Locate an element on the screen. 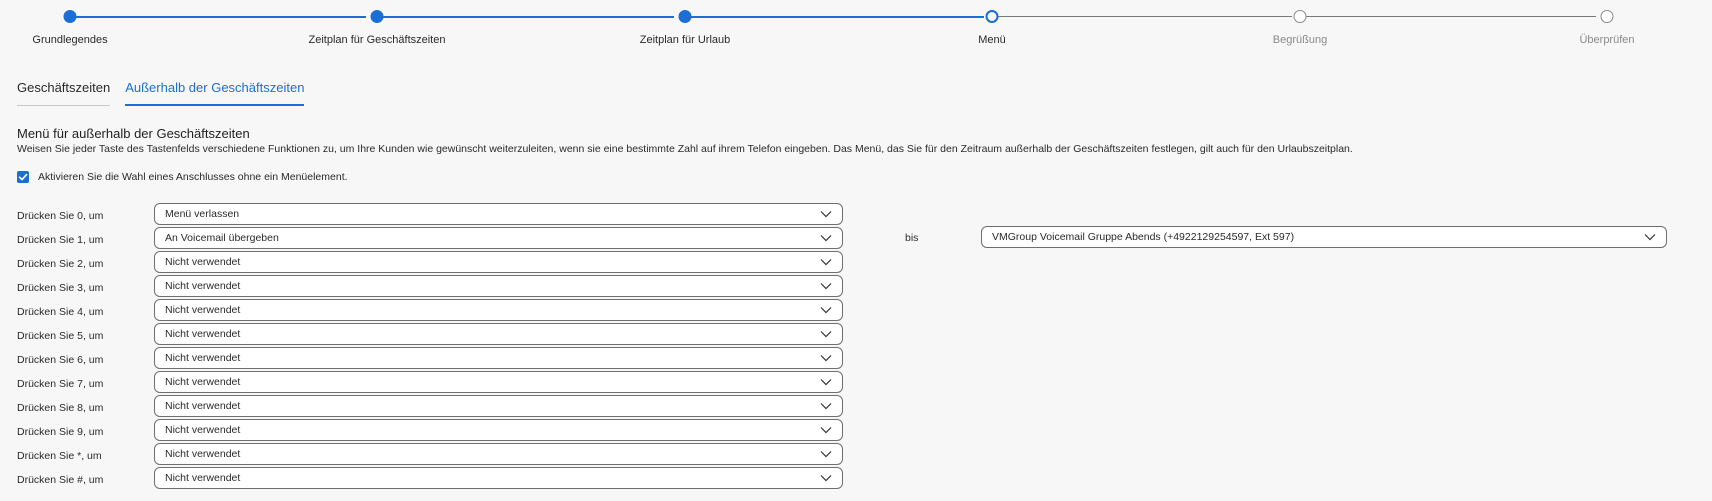  key-label: Drücken Sie #, um is located at coordinates (60, 480).